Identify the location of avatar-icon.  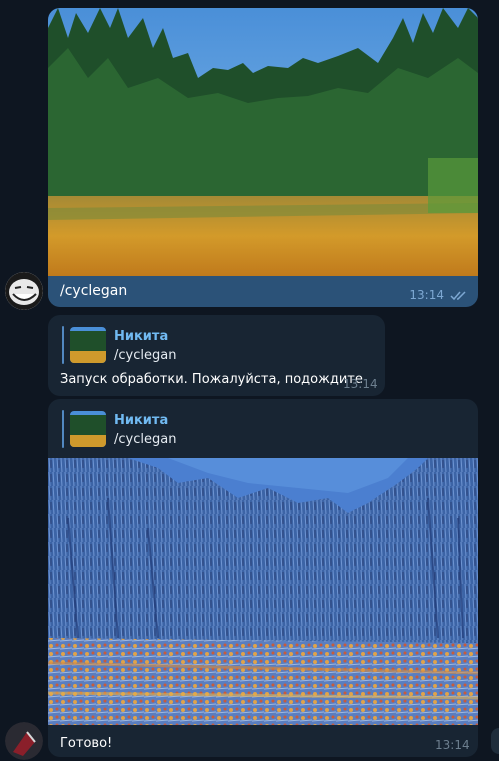
(24, 741).